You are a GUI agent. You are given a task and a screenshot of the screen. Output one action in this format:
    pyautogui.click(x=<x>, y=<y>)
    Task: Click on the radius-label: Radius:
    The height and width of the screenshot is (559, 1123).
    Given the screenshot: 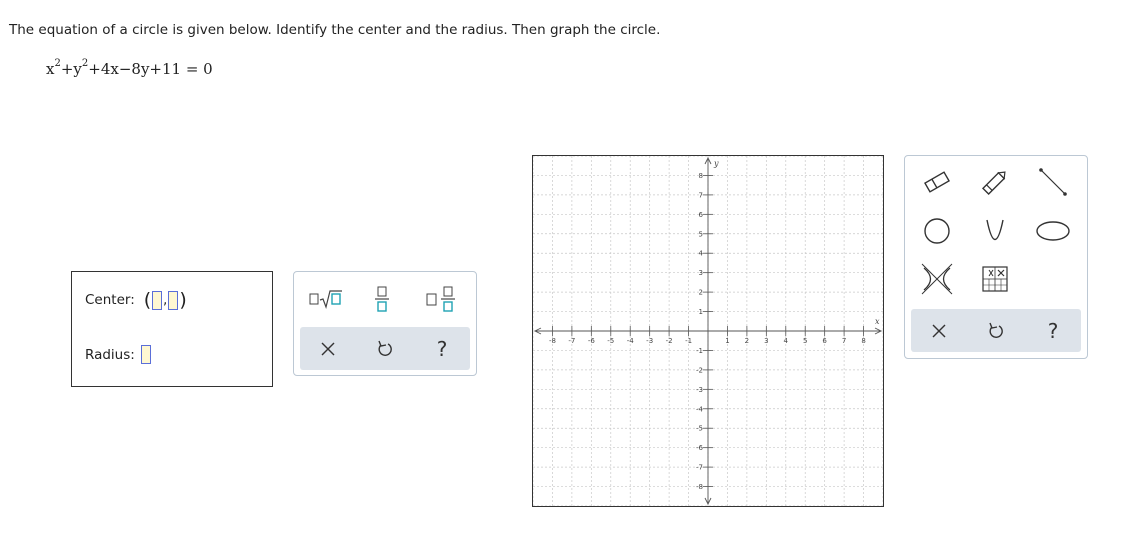 What is the action you would take?
    pyautogui.click(x=110, y=354)
    